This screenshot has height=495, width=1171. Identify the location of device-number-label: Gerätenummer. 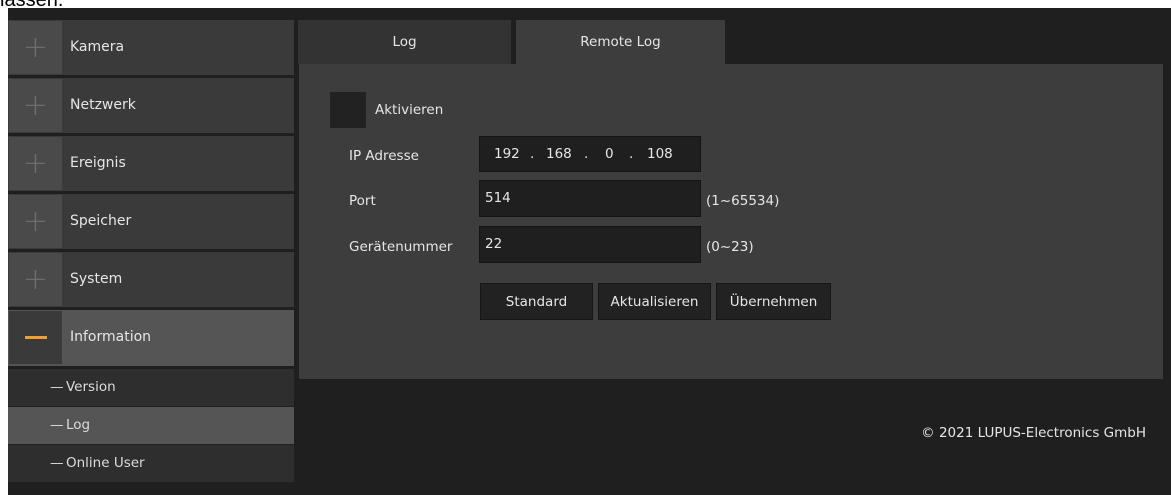
(401, 247).